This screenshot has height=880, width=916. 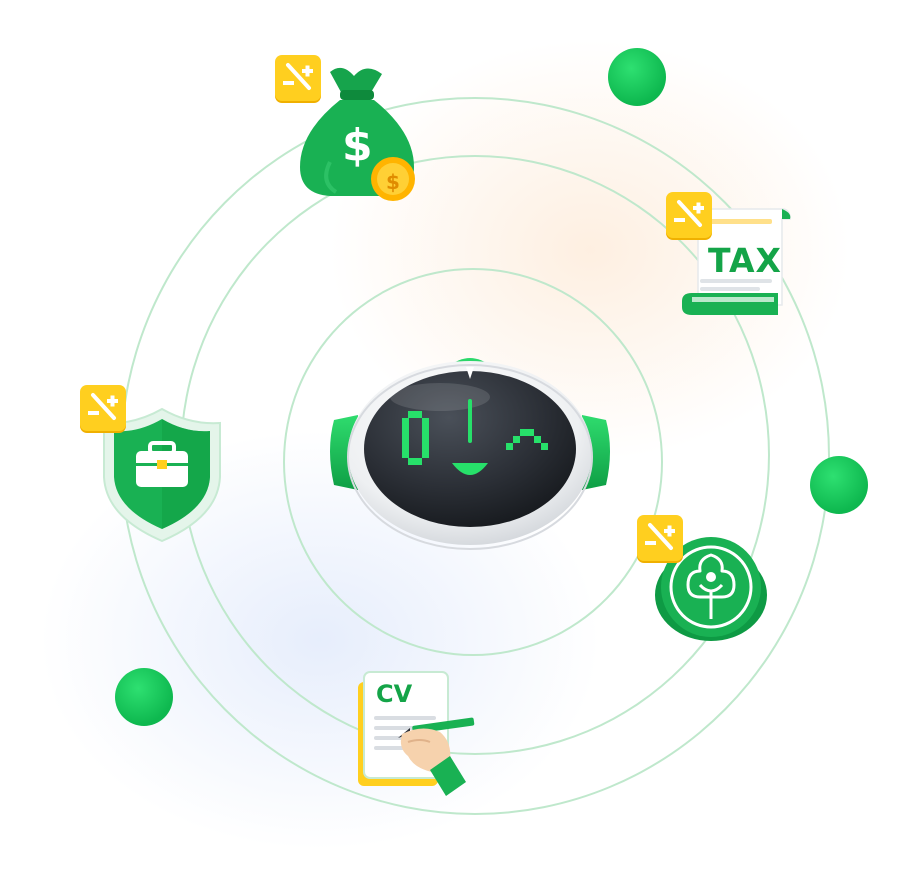 What do you see at coordinates (417, 734) in the screenshot?
I see `cv-document-icon: CV` at bounding box center [417, 734].